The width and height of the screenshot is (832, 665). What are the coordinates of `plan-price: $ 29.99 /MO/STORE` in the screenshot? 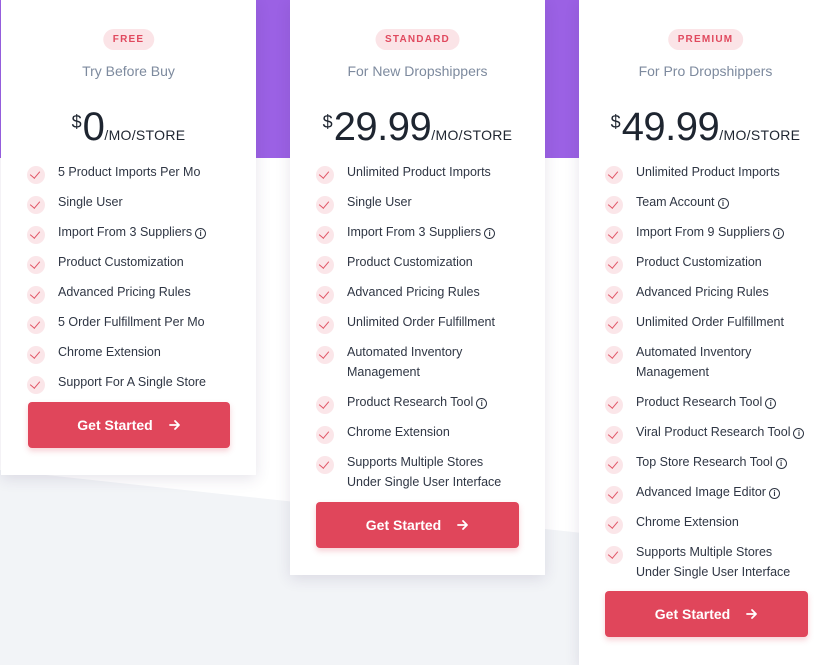 It's located at (417, 127).